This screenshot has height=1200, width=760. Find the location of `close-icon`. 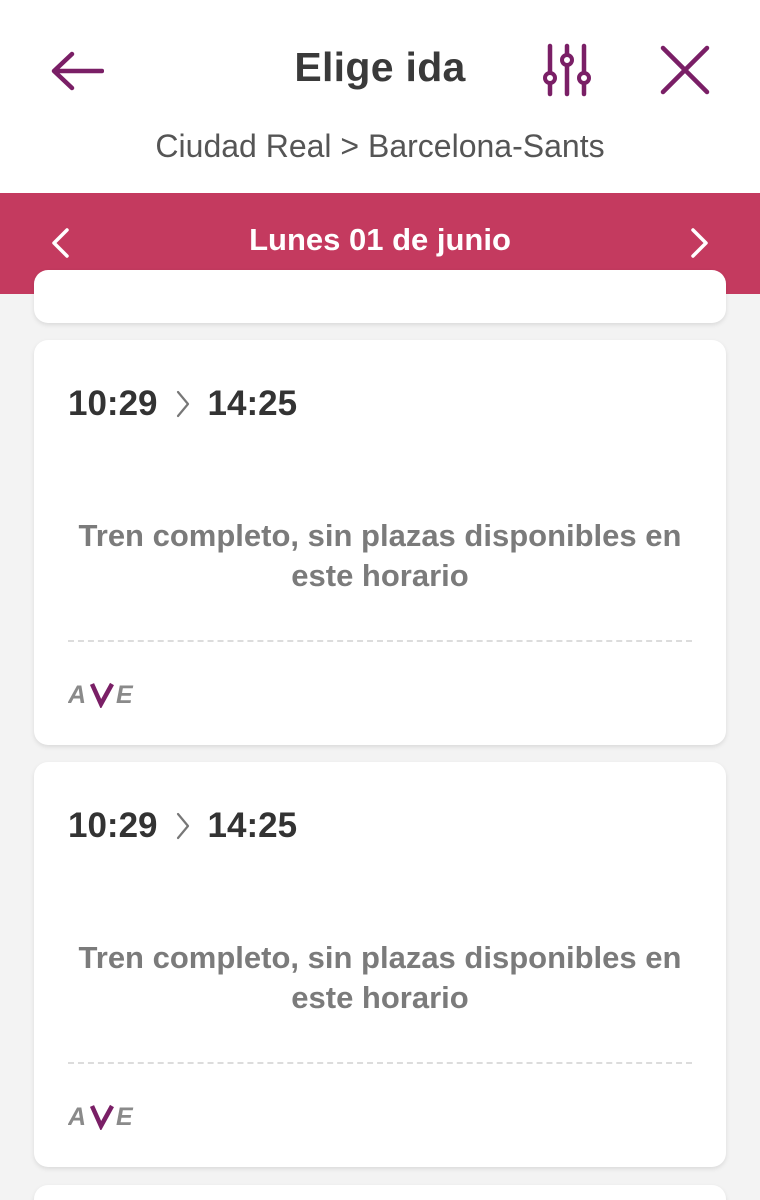

close-icon is located at coordinates (685, 70).